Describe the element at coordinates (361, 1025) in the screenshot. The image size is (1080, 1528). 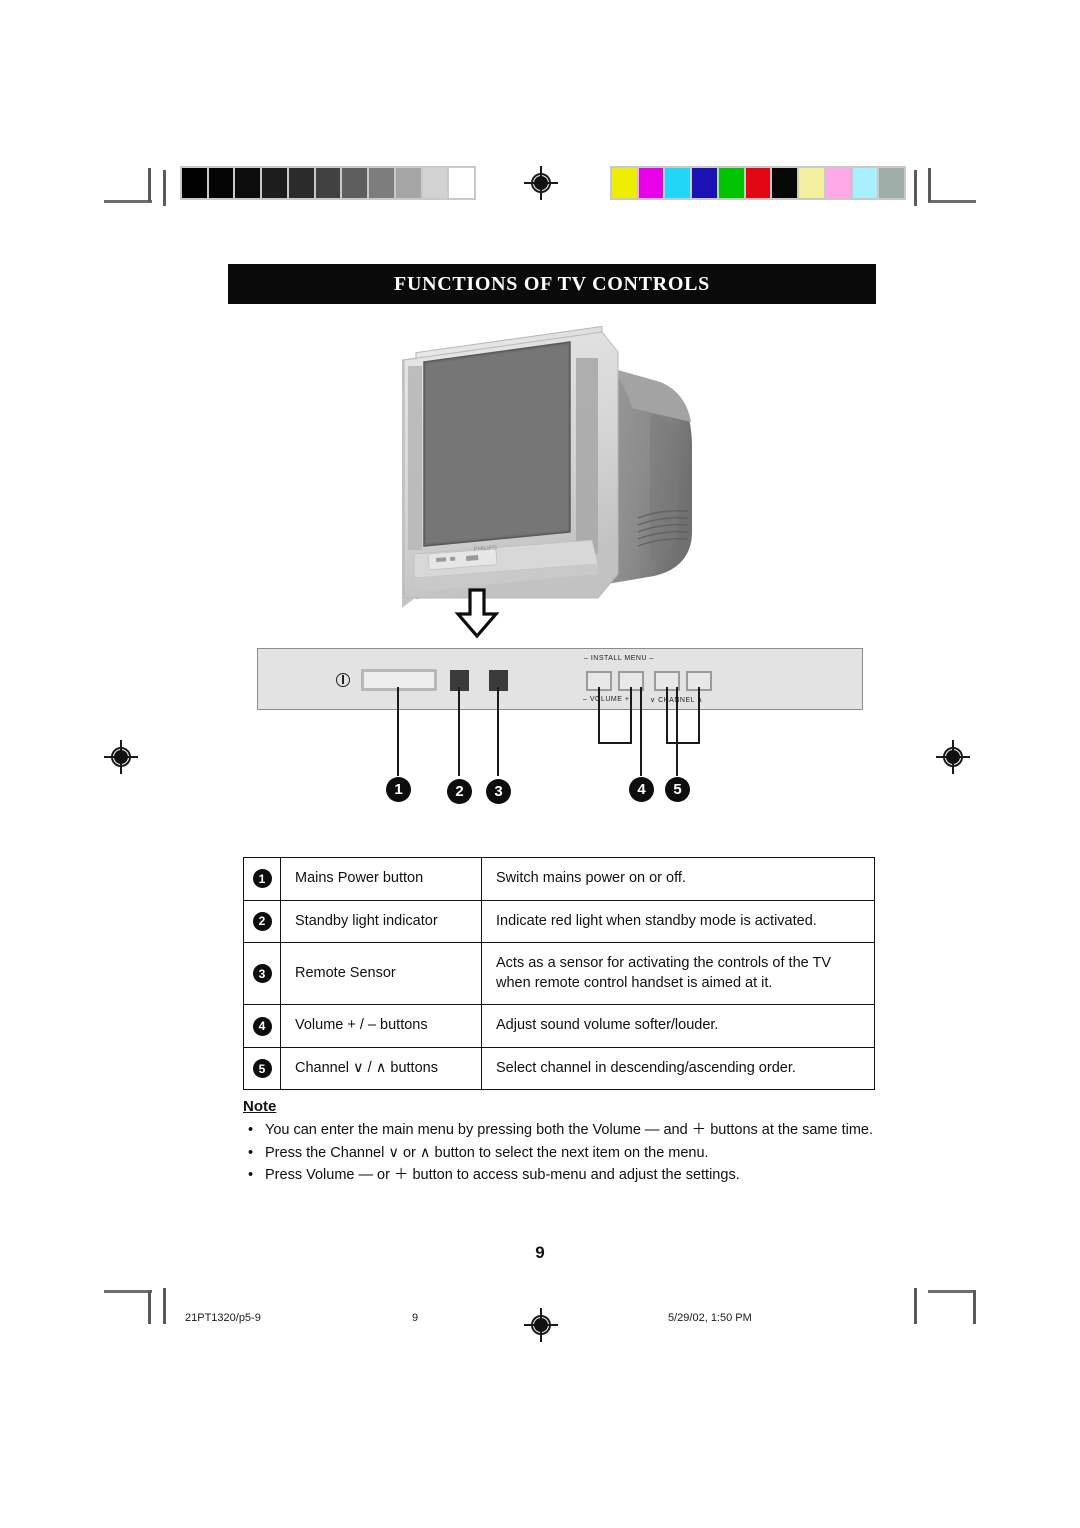
I see `control-name-text: Volume + / – buttons` at that location.